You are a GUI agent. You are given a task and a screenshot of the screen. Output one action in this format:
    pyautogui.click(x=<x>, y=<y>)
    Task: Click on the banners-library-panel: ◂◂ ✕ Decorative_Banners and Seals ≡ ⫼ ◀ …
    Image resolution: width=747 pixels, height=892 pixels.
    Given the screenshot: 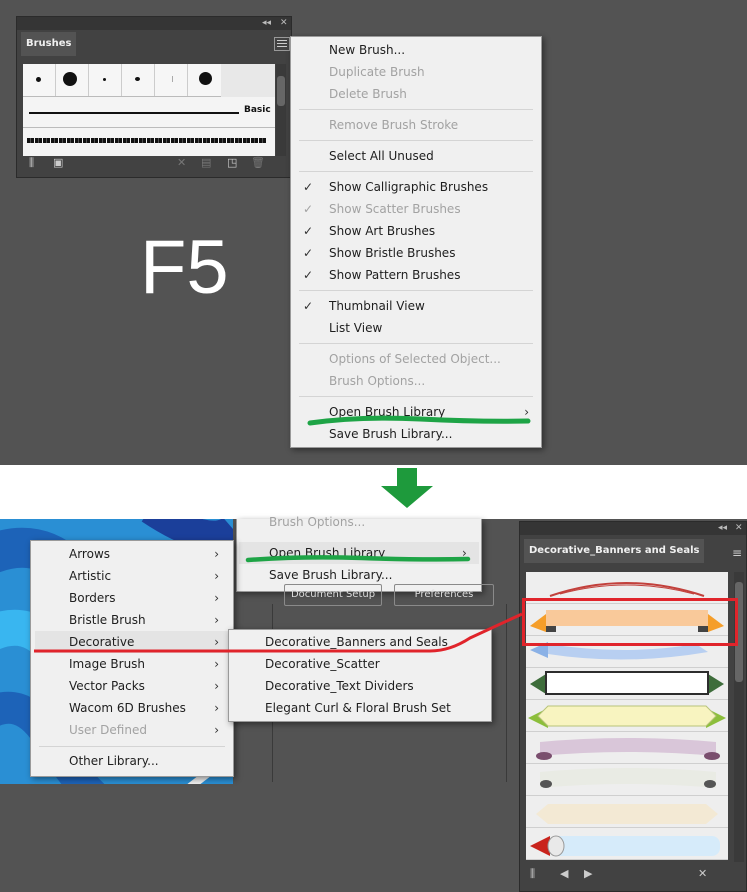 What is the action you would take?
    pyautogui.click(x=633, y=706)
    